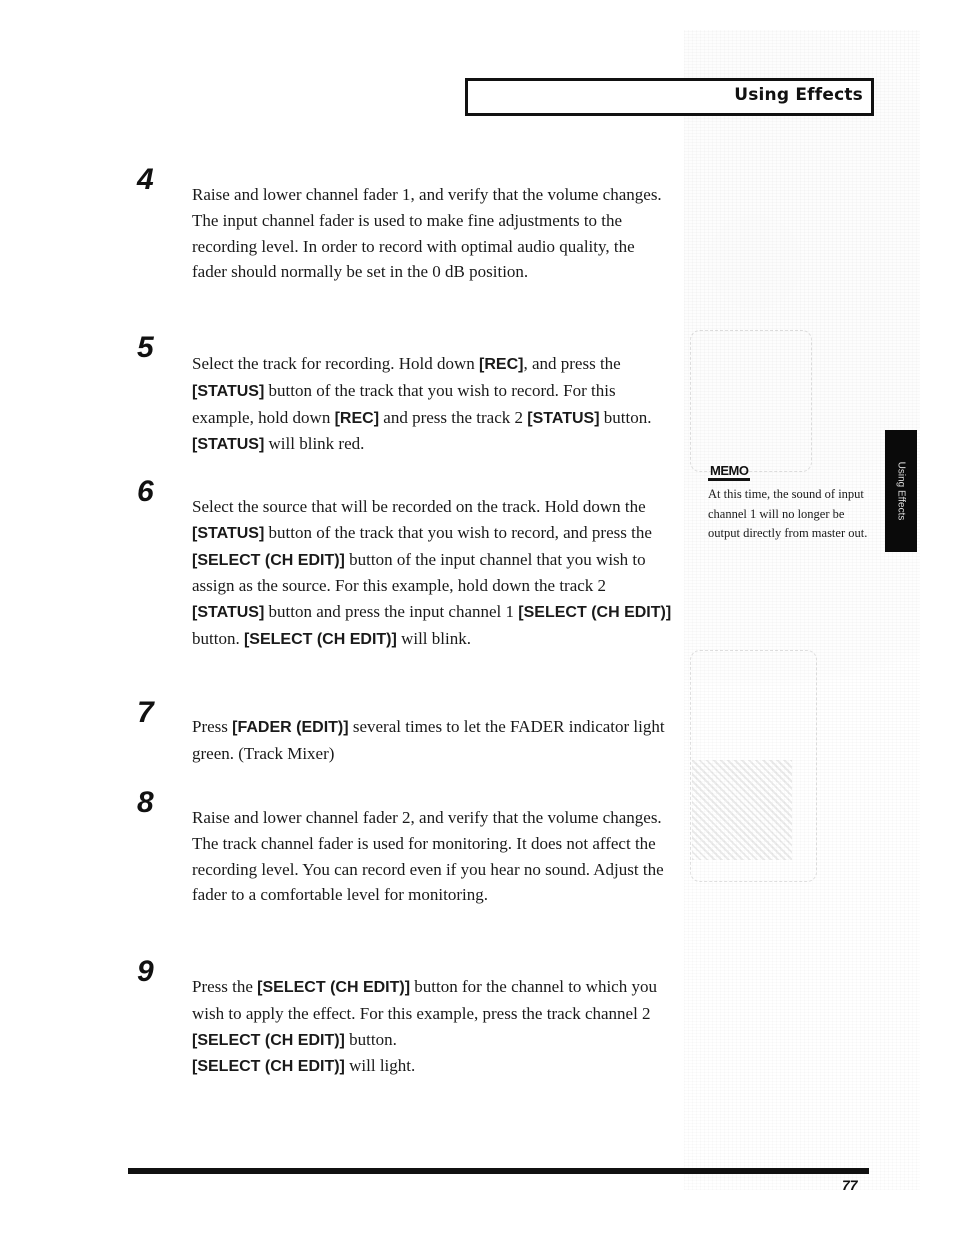 The image size is (954, 1241). What do you see at coordinates (145, 712) in the screenshot?
I see `step-number: 7` at bounding box center [145, 712].